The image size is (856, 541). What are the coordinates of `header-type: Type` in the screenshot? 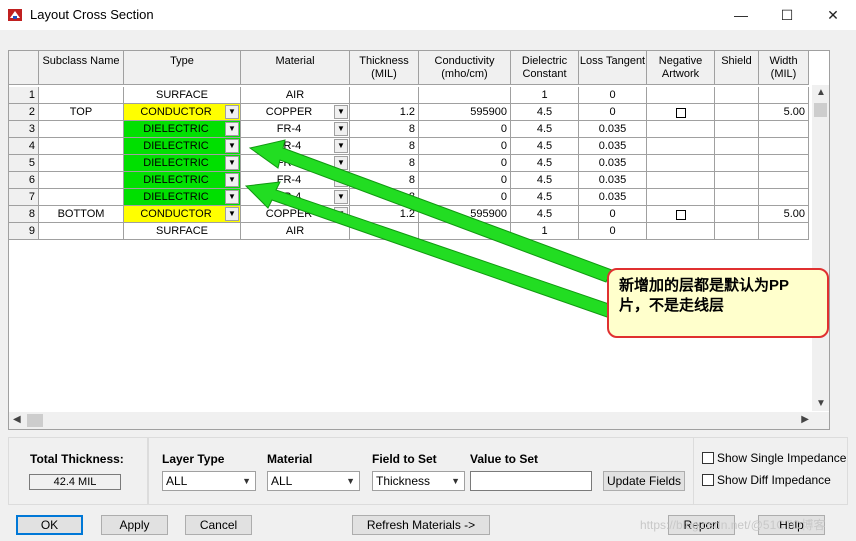 It's located at (182, 68).